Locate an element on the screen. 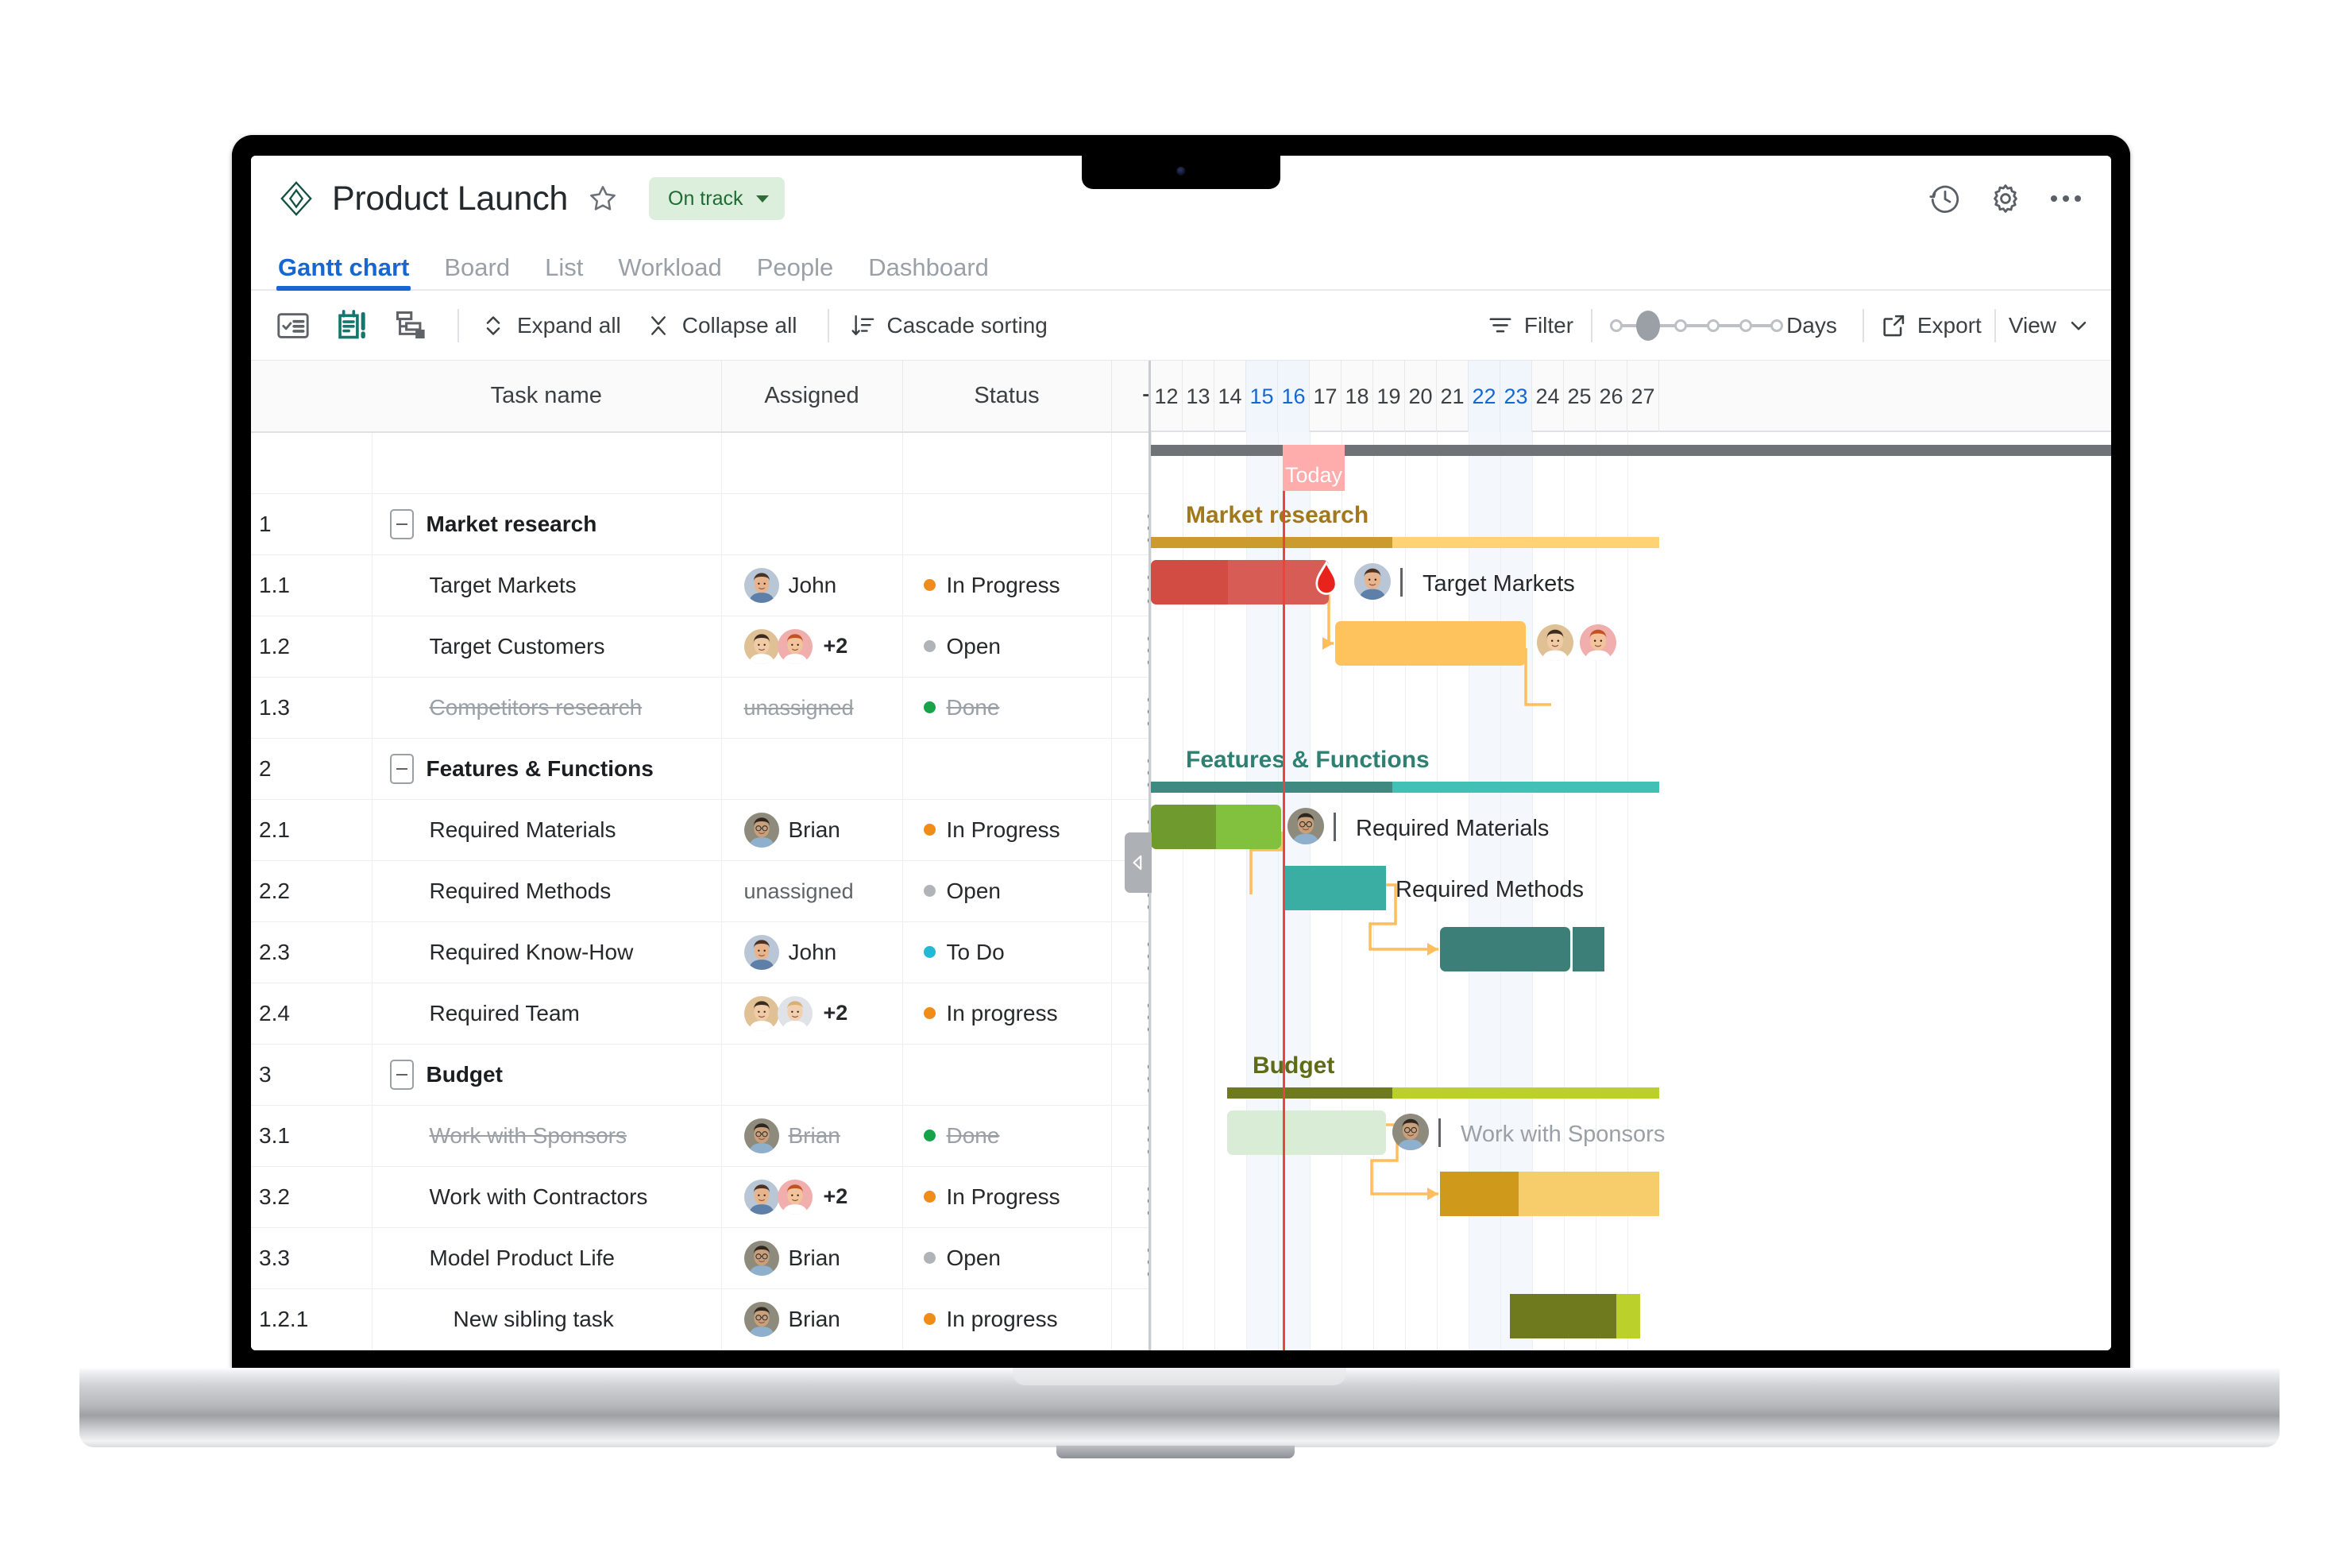  task-list-icon is located at coordinates (293, 325).